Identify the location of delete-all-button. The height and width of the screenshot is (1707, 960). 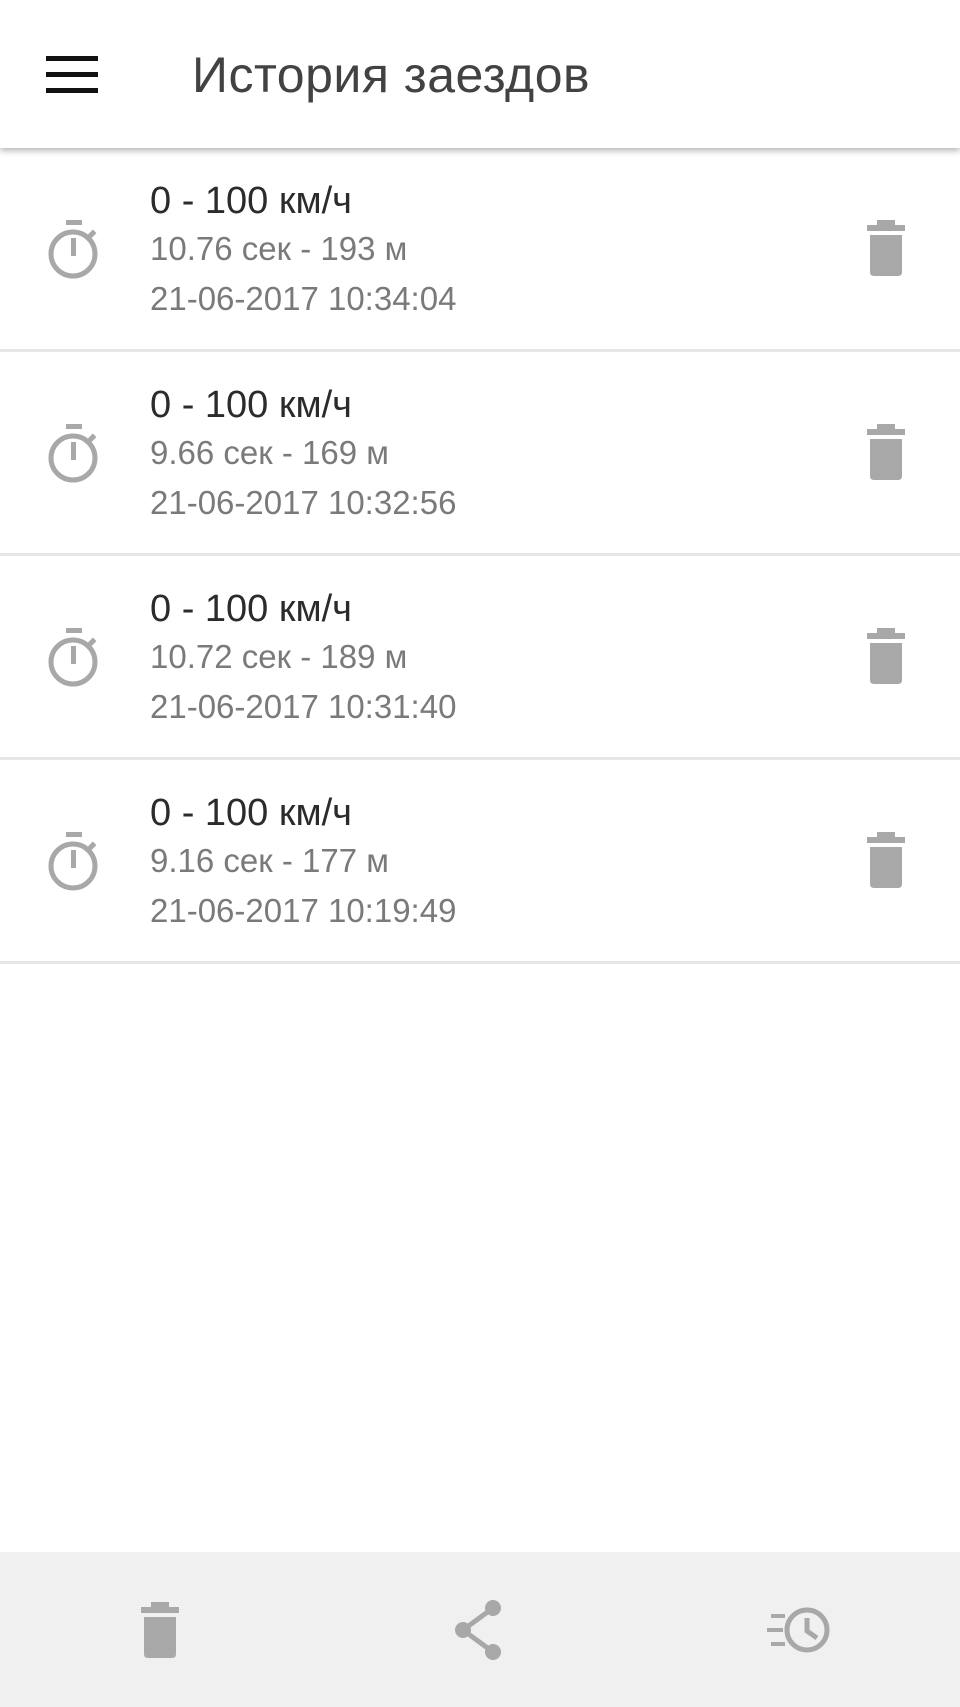
(160, 1630).